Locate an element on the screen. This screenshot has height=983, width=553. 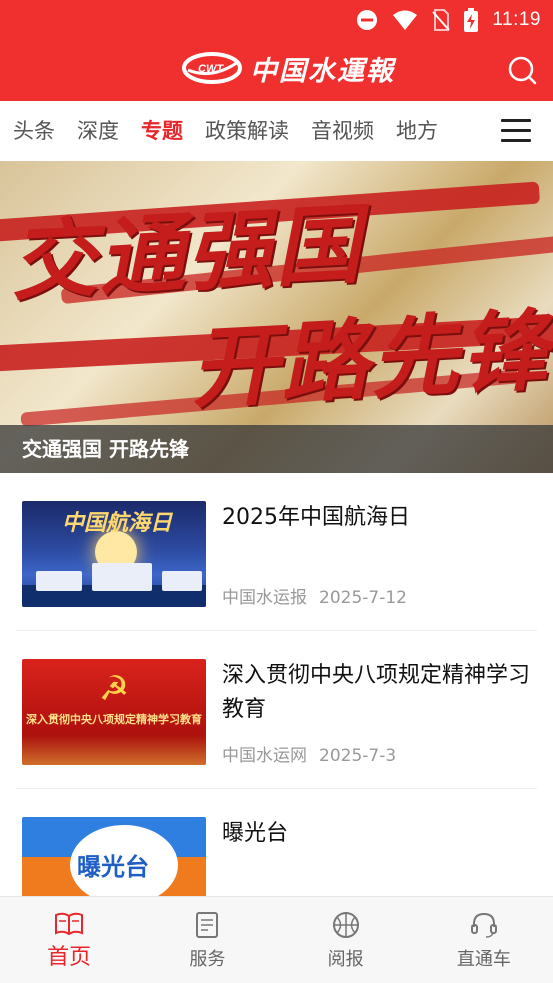
news-thumbnail: ☭ 深入贯彻中央八项规定精神学习教育 is located at coordinates (114, 712).